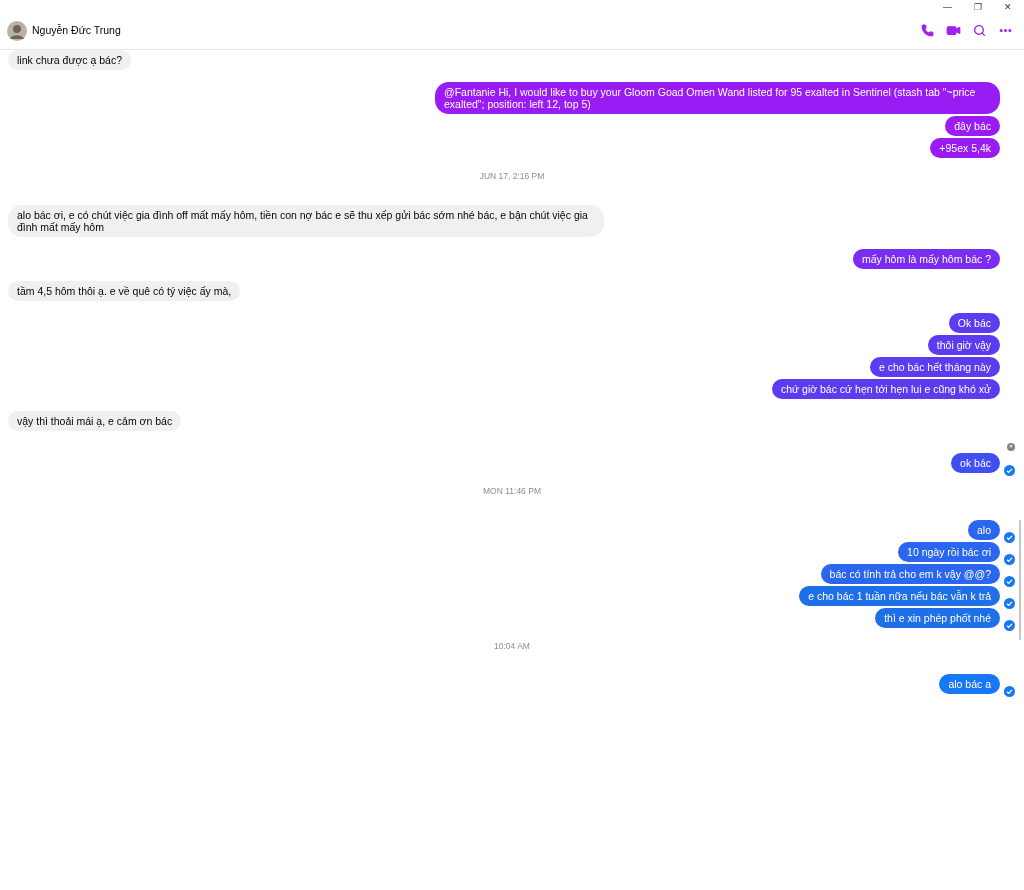 The height and width of the screenshot is (890, 1024). Describe the element at coordinates (979, 30) in the screenshot. I see `search-icon` at that location.